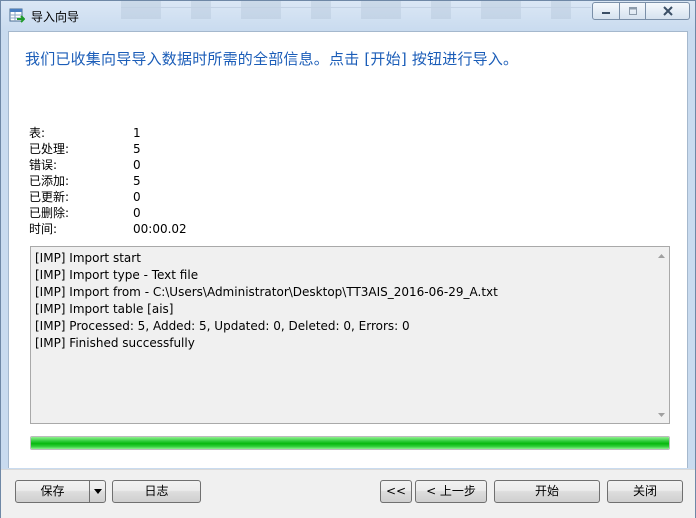 The width and height of the screenshot is (696, 518). I want to click on title-bar: 导入向导, so click(348, 16).